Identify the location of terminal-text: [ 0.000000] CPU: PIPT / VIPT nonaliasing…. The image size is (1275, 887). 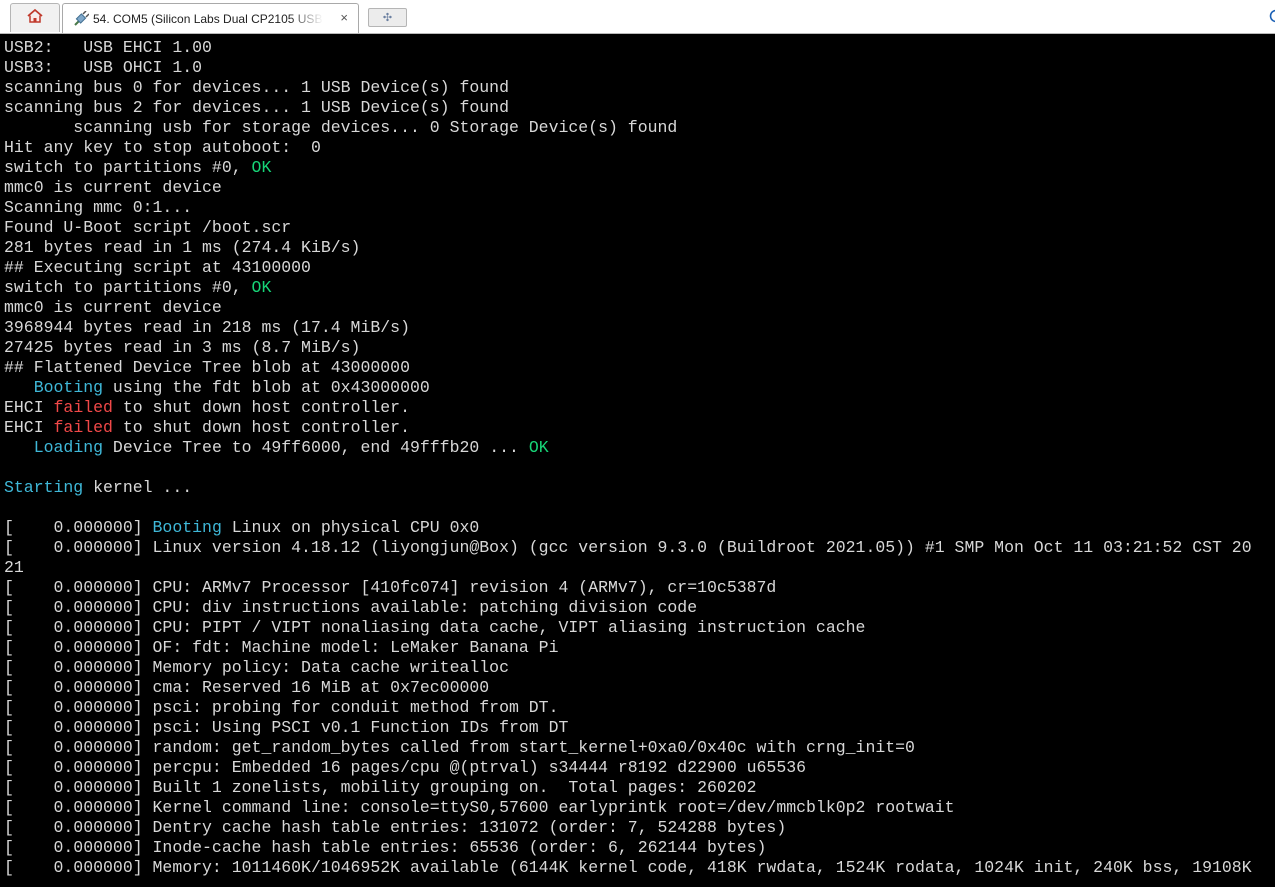
(435, 627).